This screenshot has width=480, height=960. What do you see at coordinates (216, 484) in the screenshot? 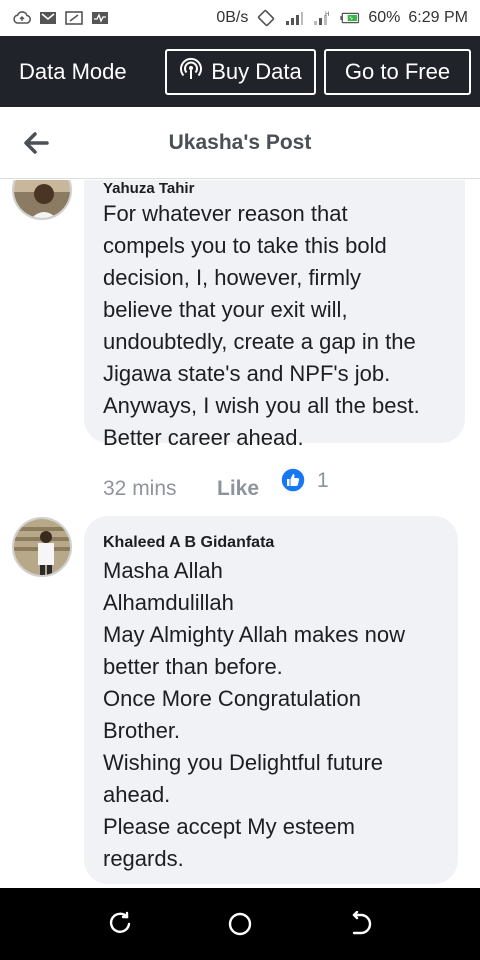
I see `comment-meta: 32 mins Like 1` at bounding box center [216, 484].